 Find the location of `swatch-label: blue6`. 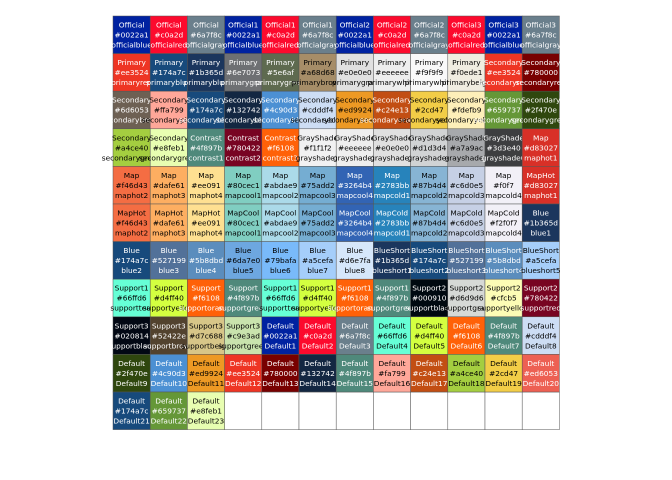

swatch-label: blue6 is located at coordinates (280, 270).